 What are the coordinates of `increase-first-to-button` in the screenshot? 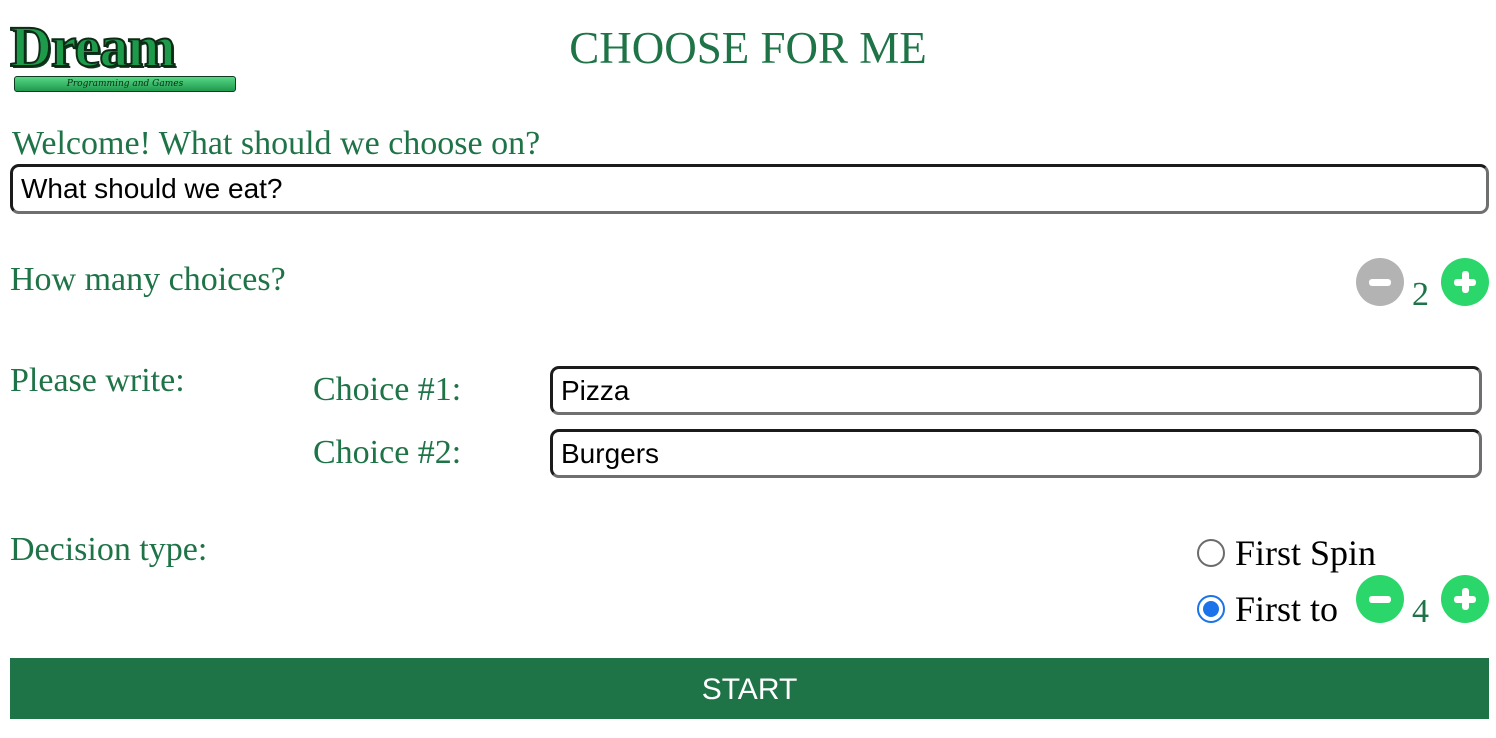 It's located at (1465, 599).